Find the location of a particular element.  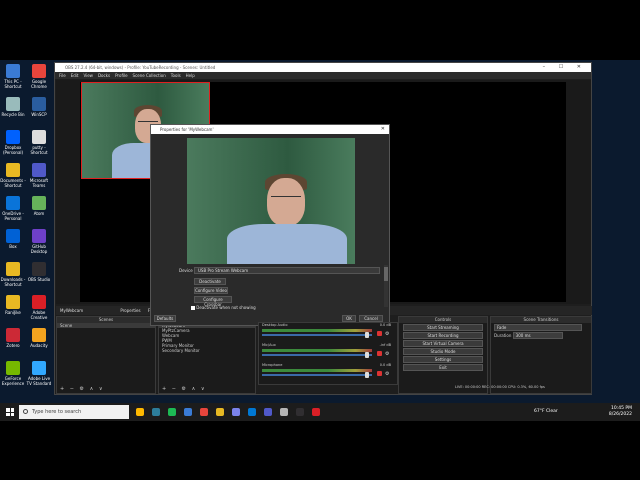

desktop-icon: Dropbox (Personal) is located at coordinates (13, 142).